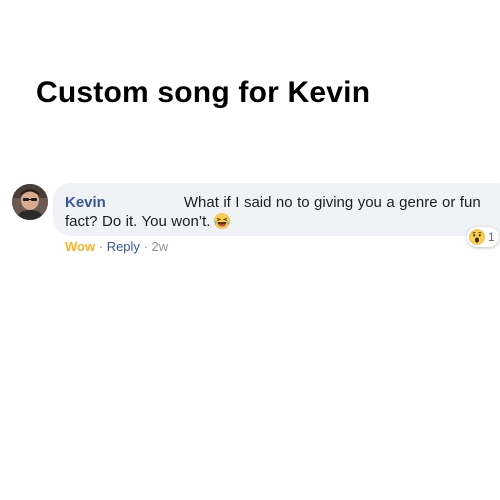 This screenshot has width=500, height=500. I want to click on reaction-count: 1, so click(491, 237).